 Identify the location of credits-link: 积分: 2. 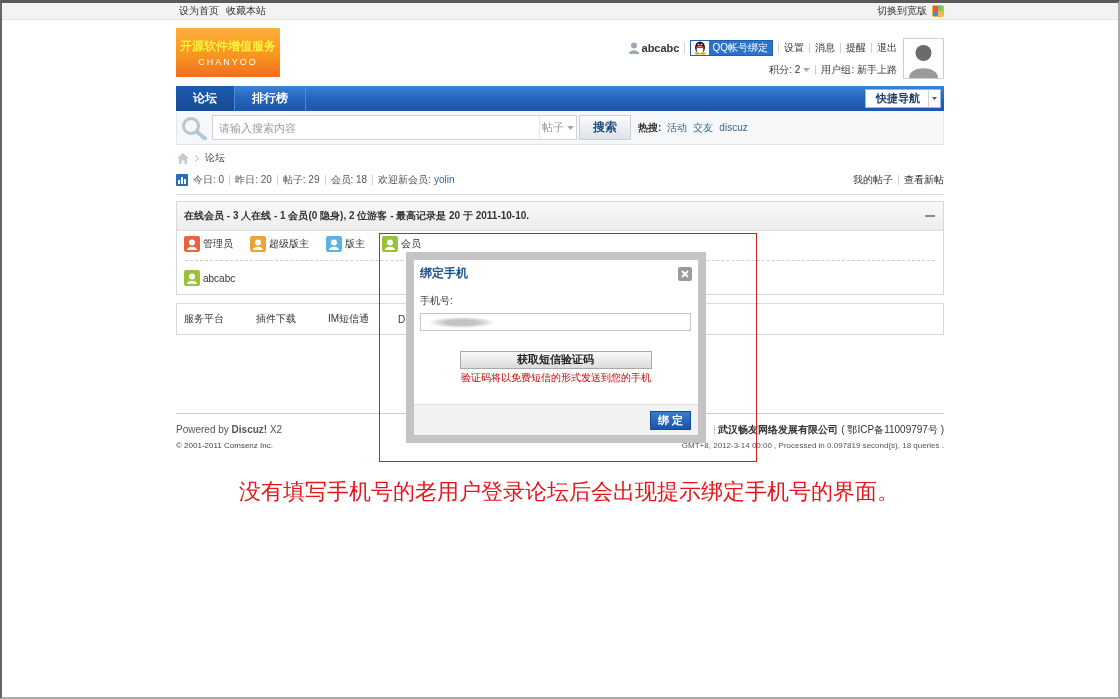
(790, 69).